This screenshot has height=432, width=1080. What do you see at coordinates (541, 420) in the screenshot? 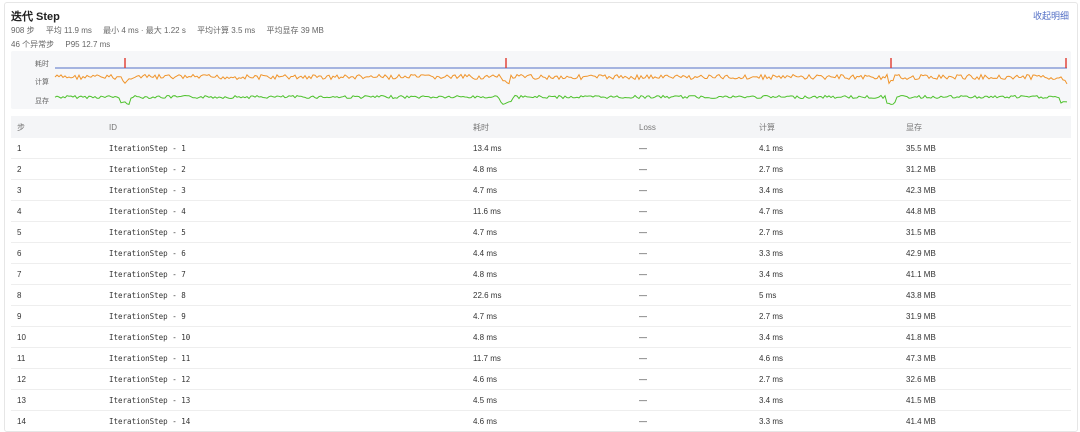
I see `table-row: 14 IterationStep - 14 4.6 ms —3.3 ms 41.4 MB` at bounding box center [541, 420].